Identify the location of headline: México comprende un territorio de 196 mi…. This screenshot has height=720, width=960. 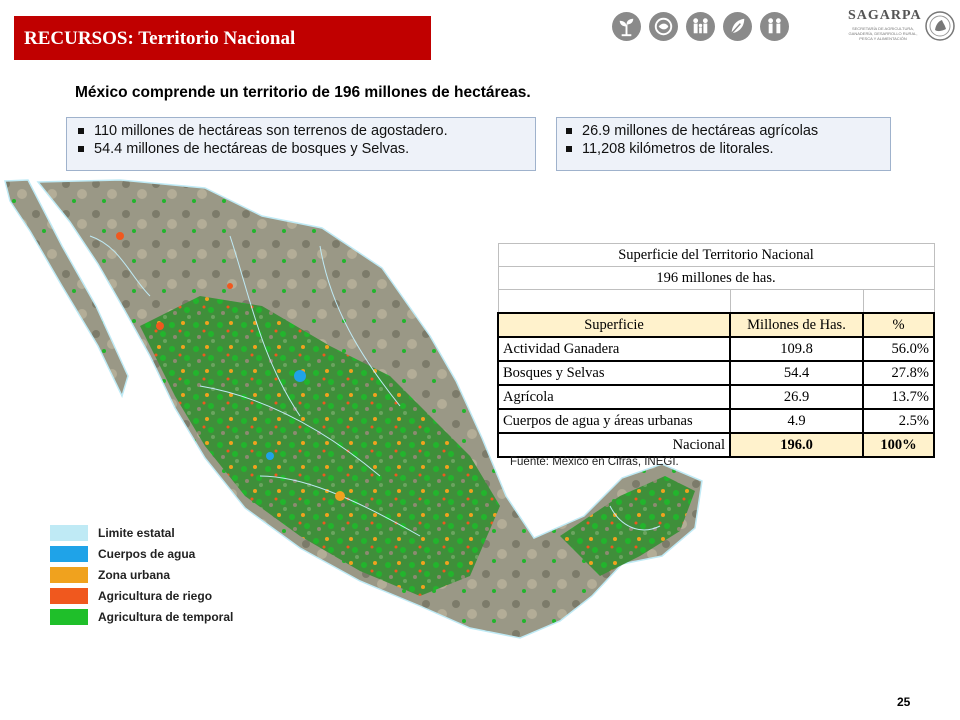
(303, 92).